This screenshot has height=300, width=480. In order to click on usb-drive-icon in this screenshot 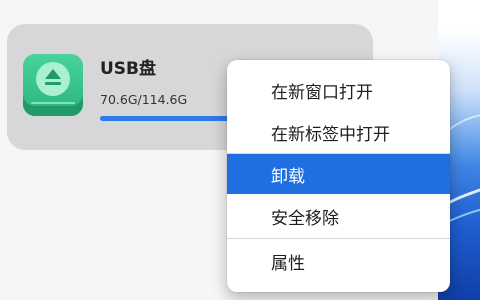, I will do `click(53, 85)`.